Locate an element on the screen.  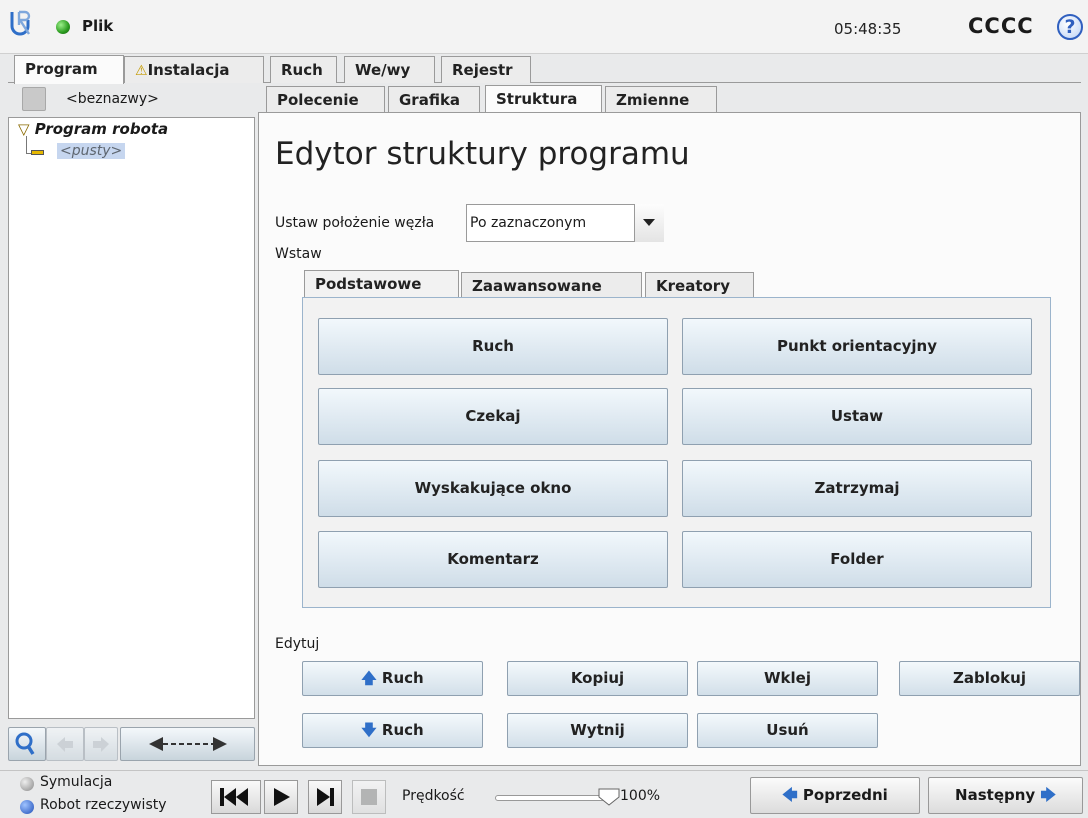
dropdown-arrow-button is located at coordinates (649, 223).